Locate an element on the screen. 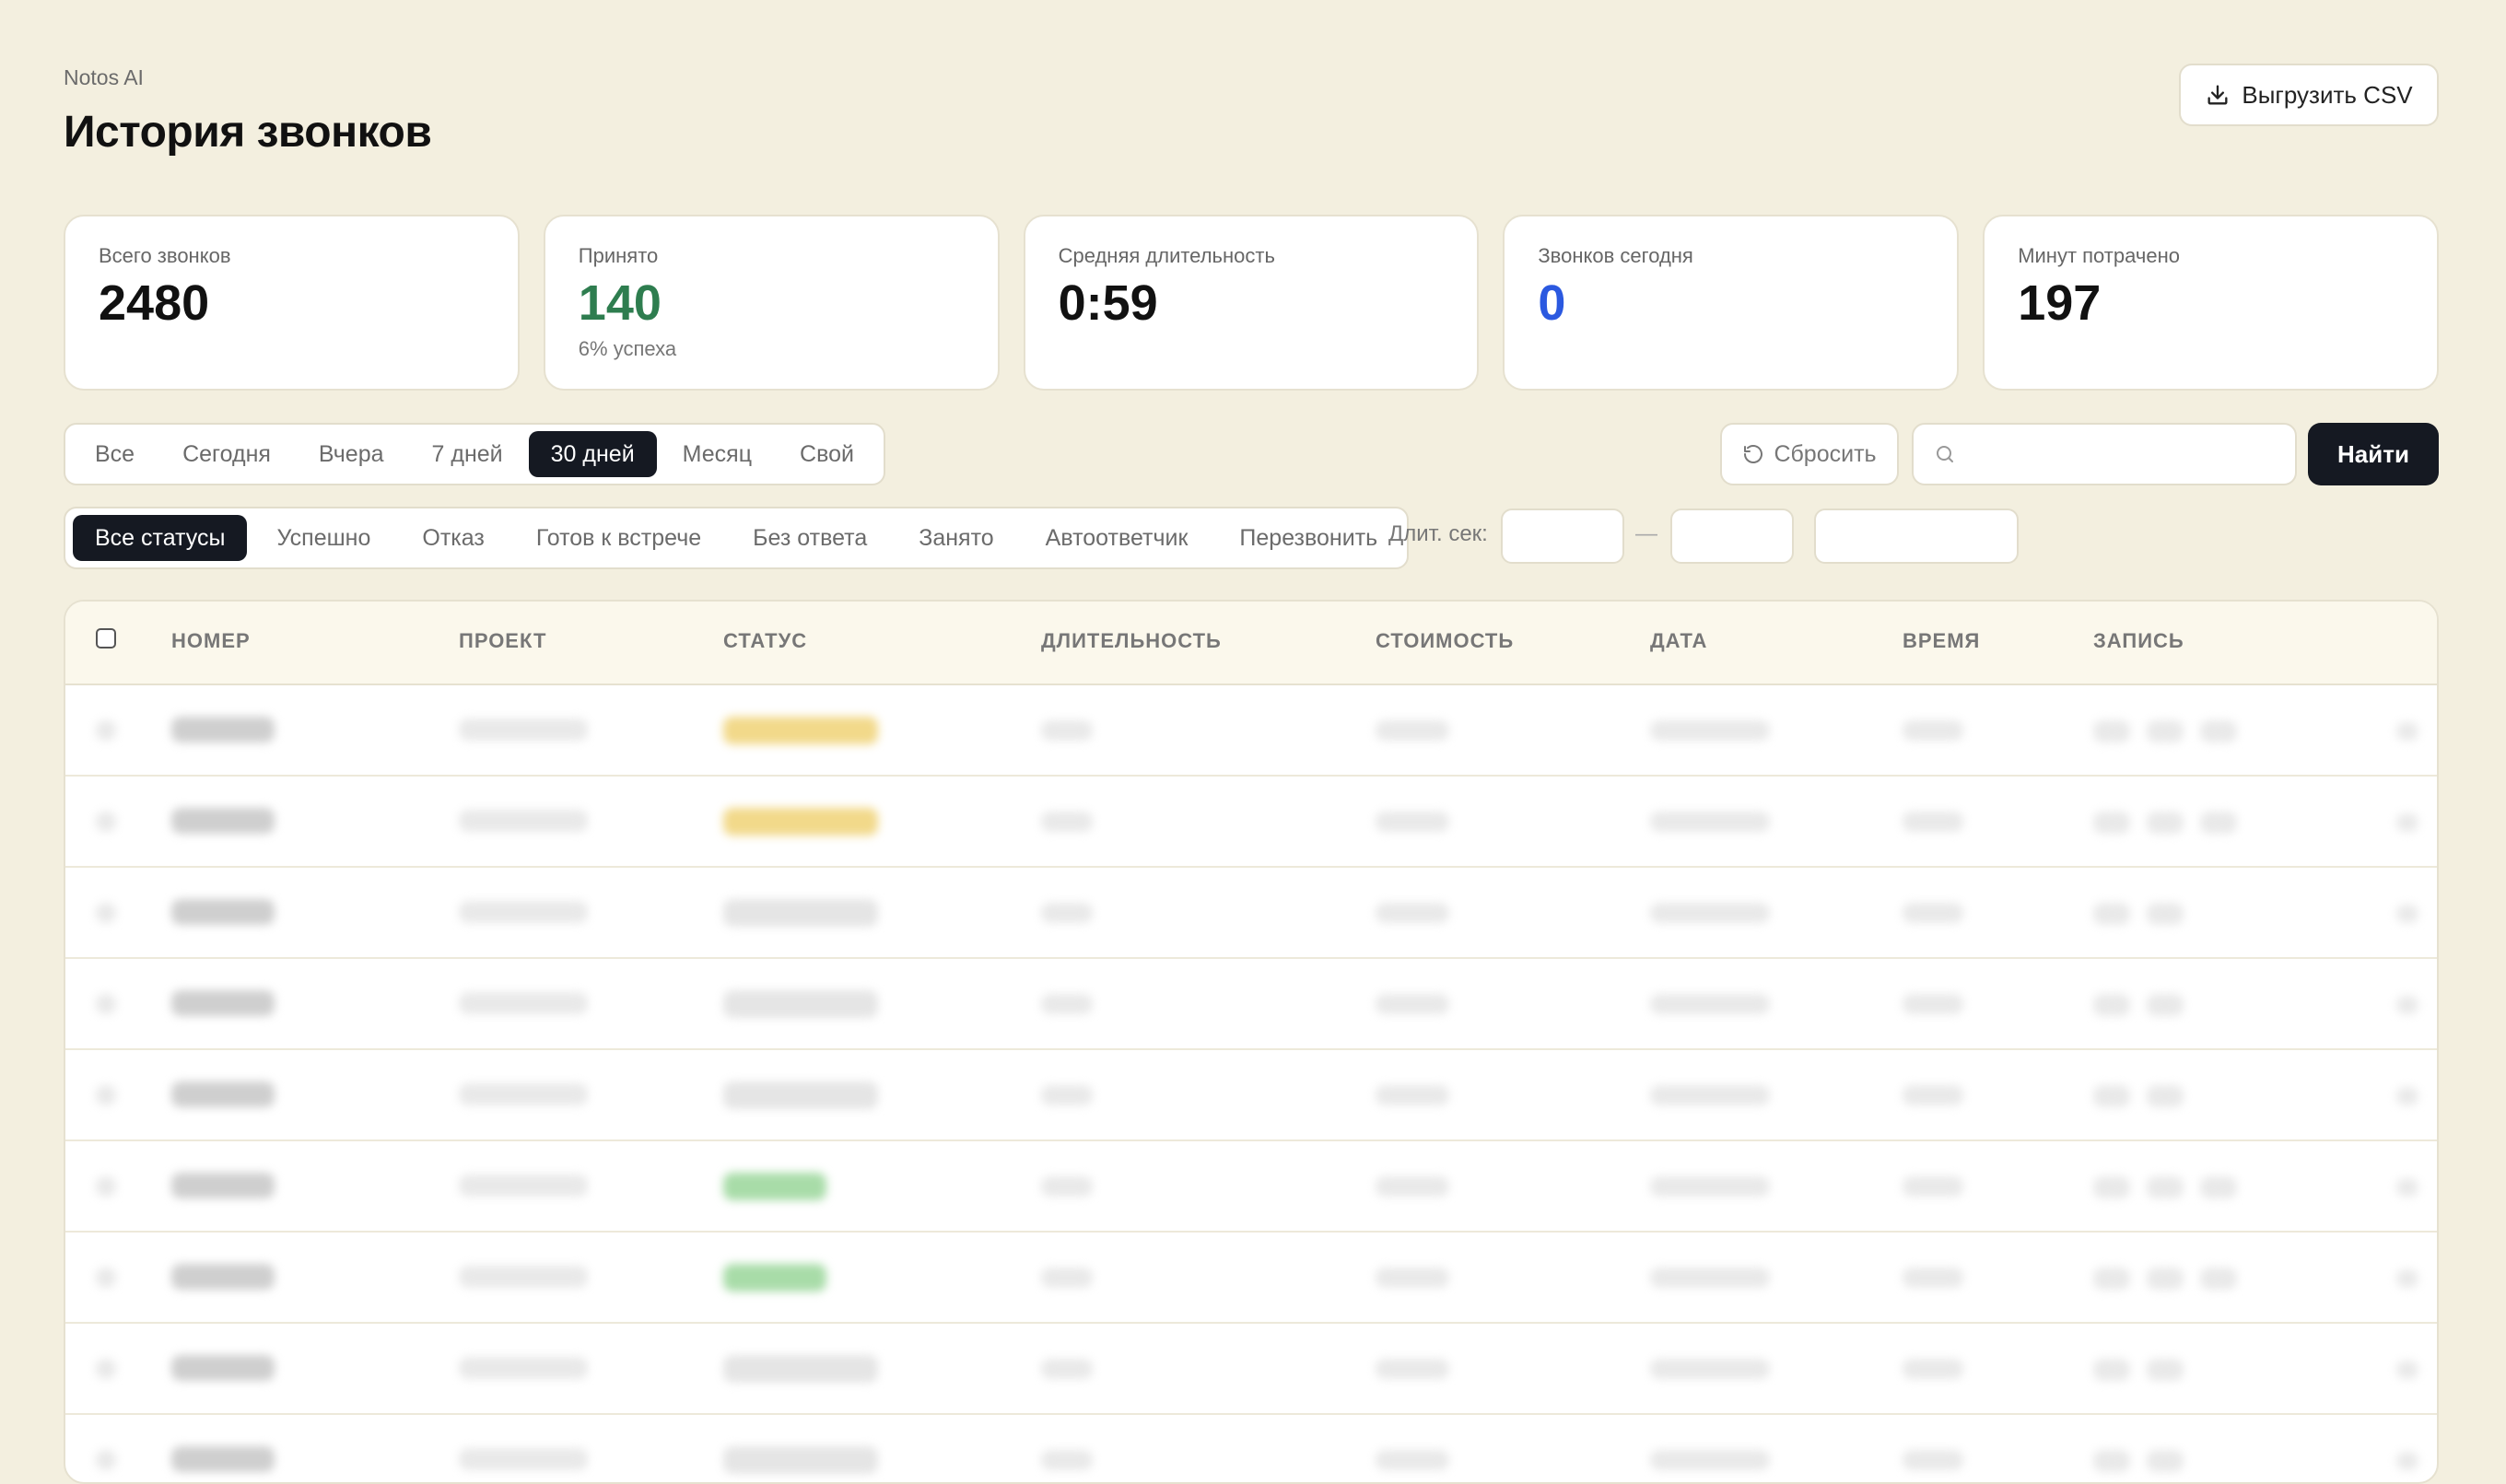 Image resolution: width=2506 pixels, height=1484 pixels. period-tab-all: Все is located at coordinates (115, 454).